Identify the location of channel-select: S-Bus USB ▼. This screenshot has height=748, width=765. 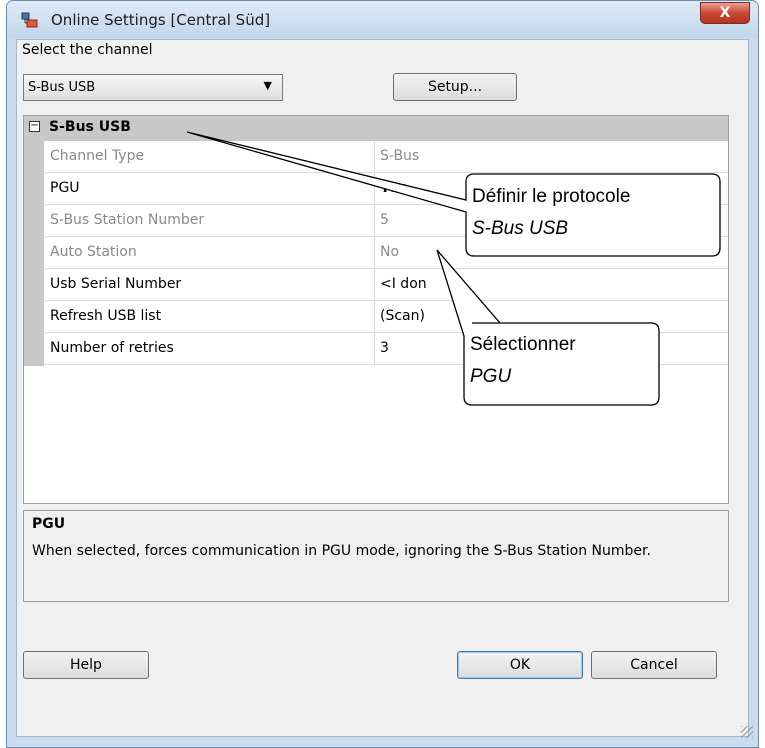
(153, 87).